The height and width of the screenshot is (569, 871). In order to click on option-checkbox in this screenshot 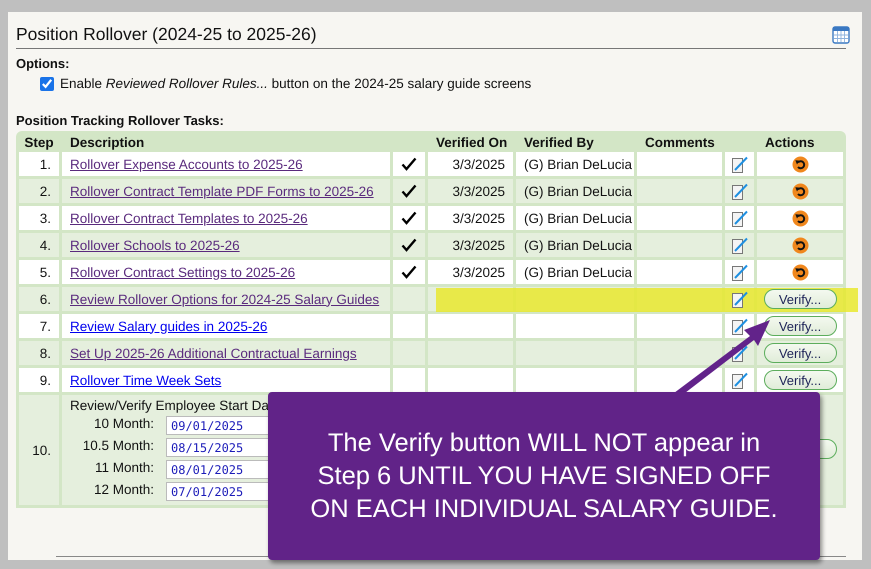, I will do `click(47, 83)`.